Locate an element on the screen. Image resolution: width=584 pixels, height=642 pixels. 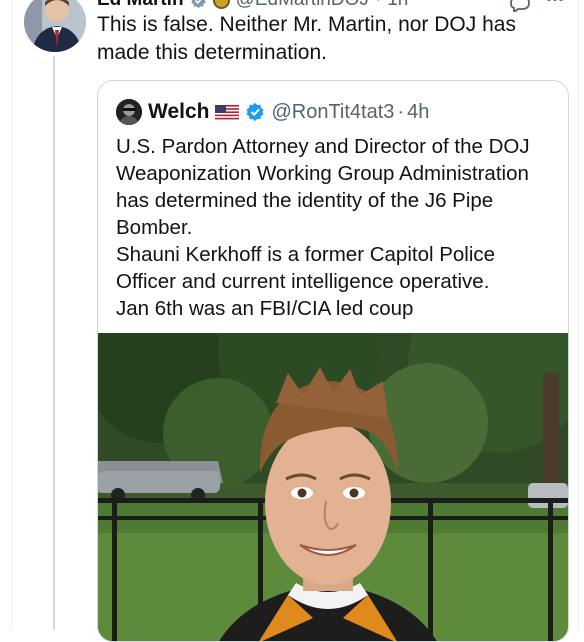
quoted-tweet-header: Welch @RonTit4tat3 · 4h is located at coordinates (272, 112).